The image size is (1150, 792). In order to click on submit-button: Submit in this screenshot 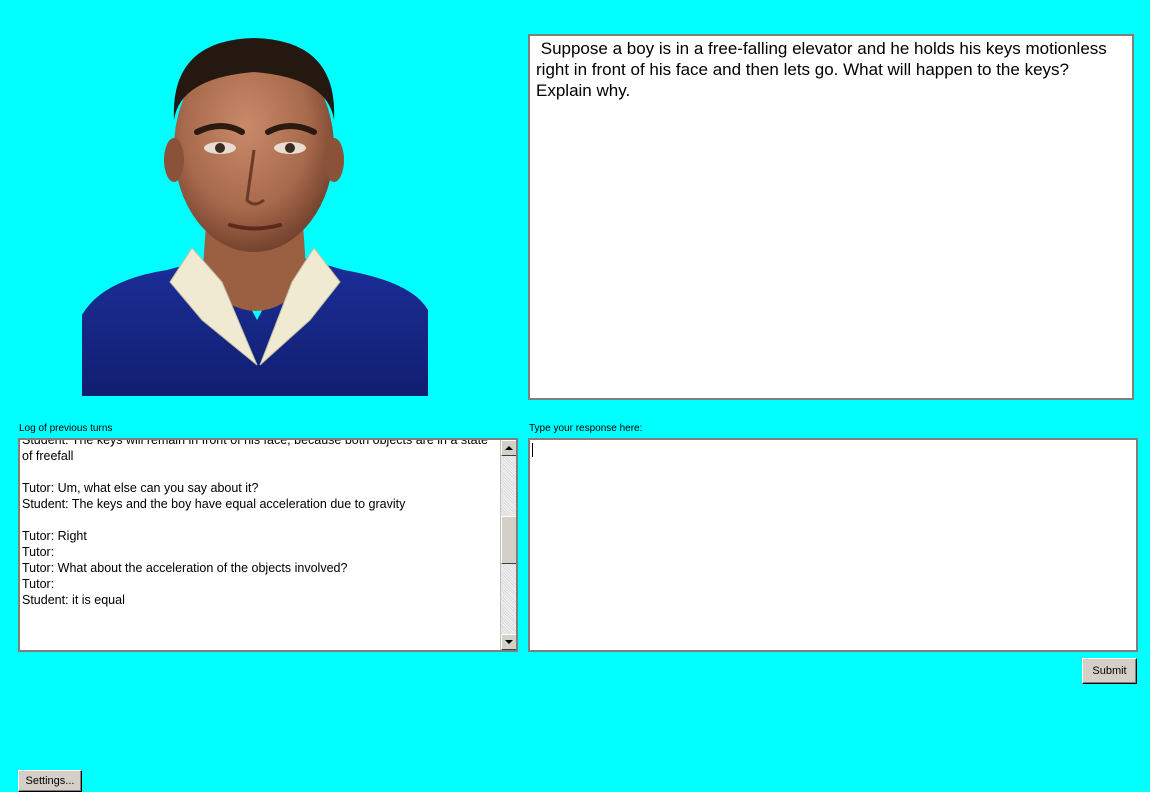, I will do `click(1109, 671)`.